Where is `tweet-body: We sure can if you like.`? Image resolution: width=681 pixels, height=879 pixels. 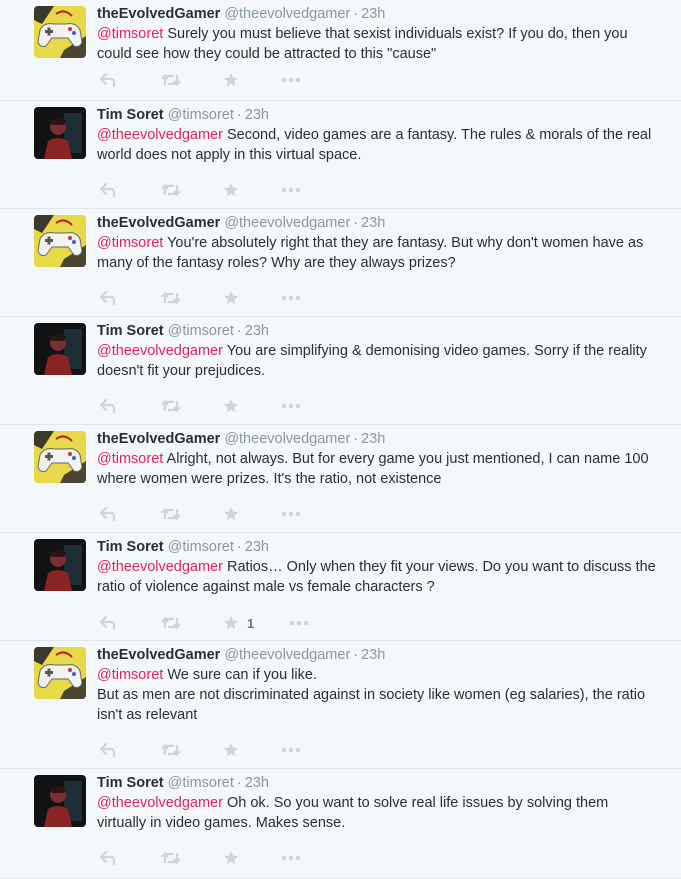
tweet-body: We sure can if you like. is located at coordinates (242, 675).